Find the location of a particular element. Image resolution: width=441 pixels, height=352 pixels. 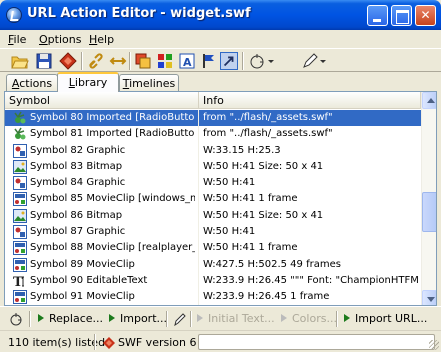

scroll-down-button is located at coordinates (429, 297).